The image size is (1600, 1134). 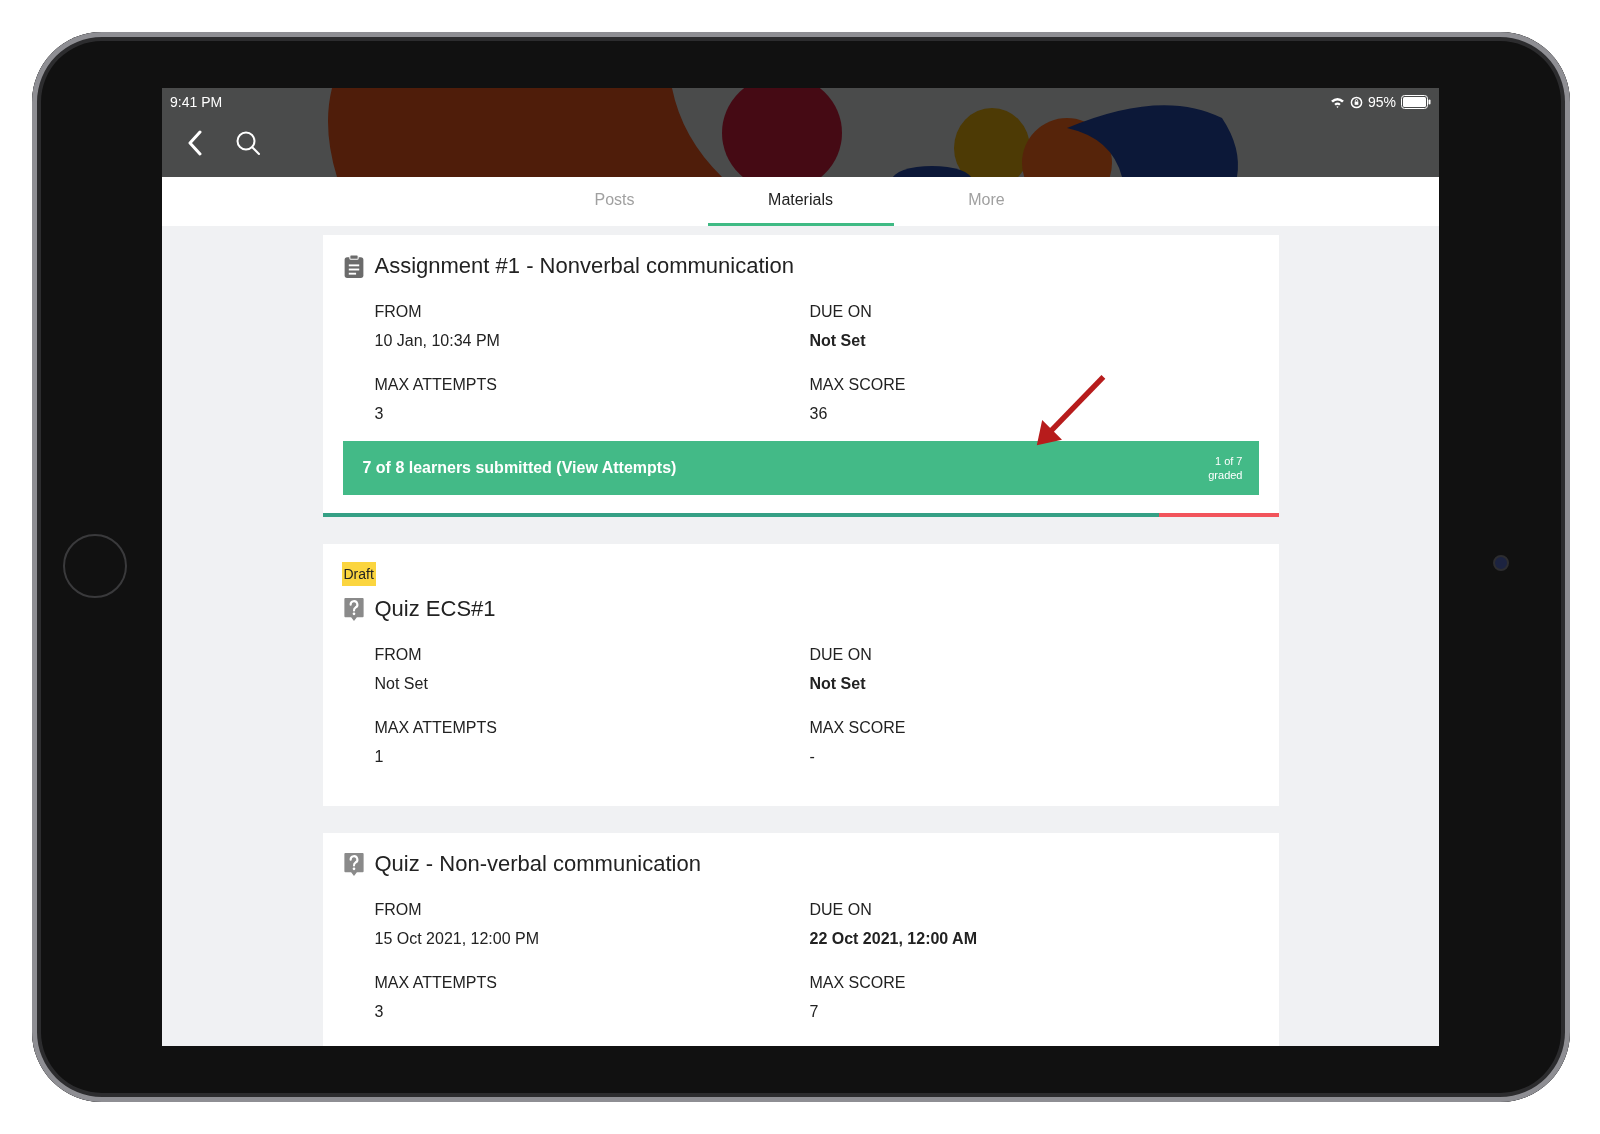 What do you see at coordinates (1501, 563) in the screenshot?
I see `camera-lens` at bounding box center [1501, 563].